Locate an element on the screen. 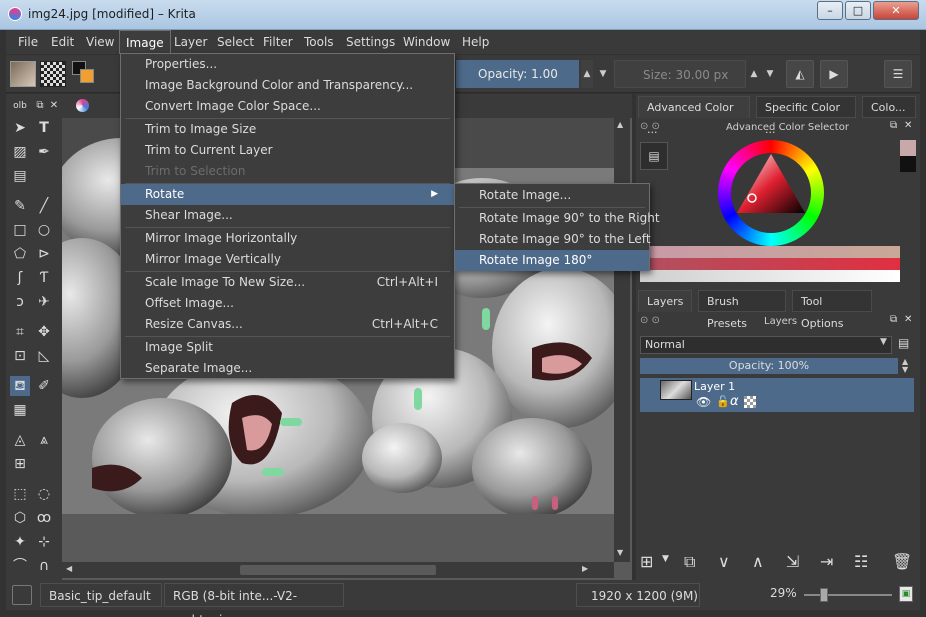 The height and width of the screenshot is (617, 926). menu-item-mirror-horizontal: Mirror Image Horizontally is located at coordinates (287, 238).